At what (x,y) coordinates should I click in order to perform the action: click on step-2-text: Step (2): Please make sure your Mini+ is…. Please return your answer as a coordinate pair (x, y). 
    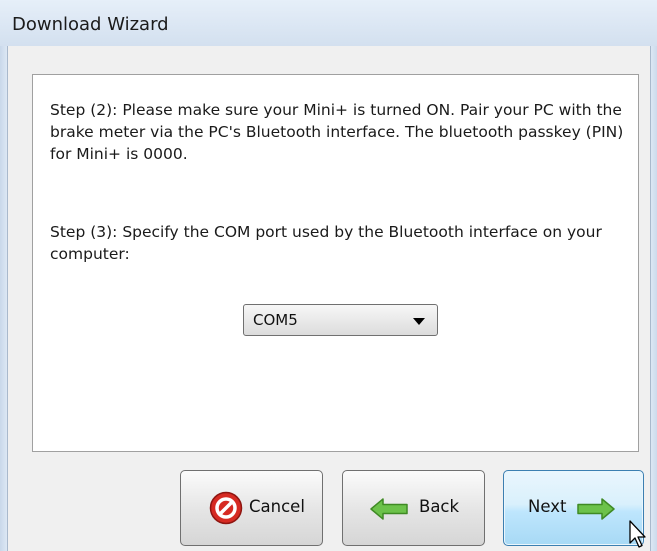
    Looking at the image, I should click on (337, 132).